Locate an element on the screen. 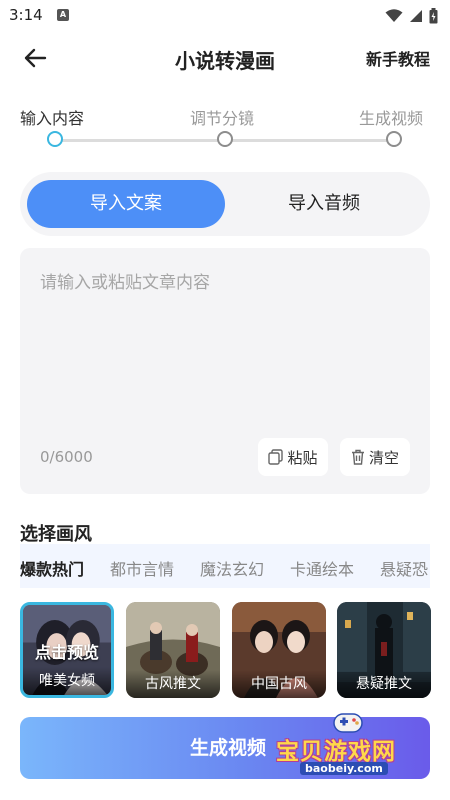  site-watermark: 宝贝游戏网 baobeiy.com is located at coordinates (352, 746).